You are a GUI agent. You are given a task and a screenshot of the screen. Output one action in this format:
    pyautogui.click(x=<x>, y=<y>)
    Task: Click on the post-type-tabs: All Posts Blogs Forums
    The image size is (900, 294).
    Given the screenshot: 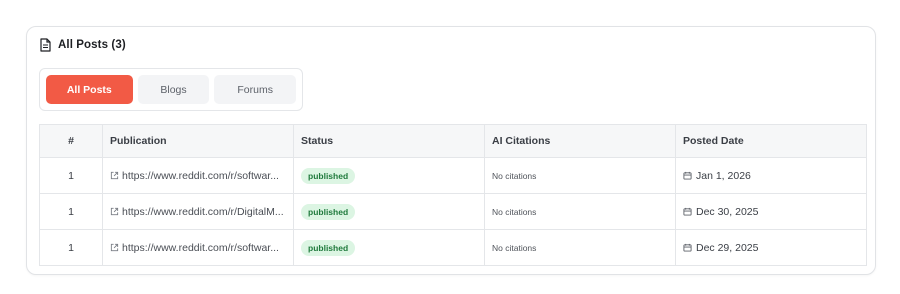 What is the action you would take?
    pyautogui.click(x=171, y=89)
    